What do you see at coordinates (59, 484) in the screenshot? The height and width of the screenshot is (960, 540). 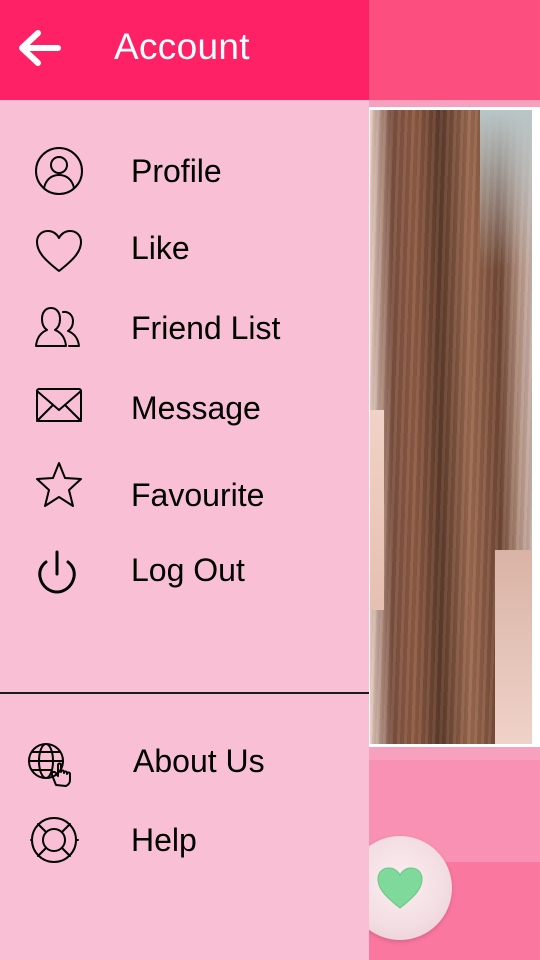 I see `star-icon` at bounding box center [59, 484].